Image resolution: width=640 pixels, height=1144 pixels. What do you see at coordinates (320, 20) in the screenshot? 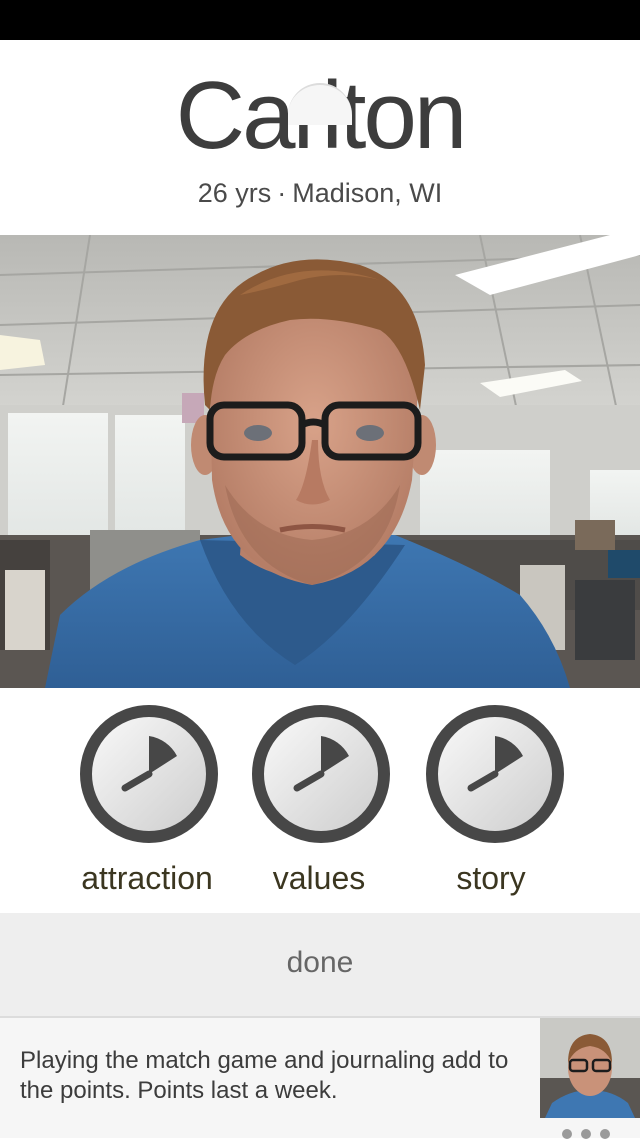
I see `status-bar` at bounding box center [320, 20].